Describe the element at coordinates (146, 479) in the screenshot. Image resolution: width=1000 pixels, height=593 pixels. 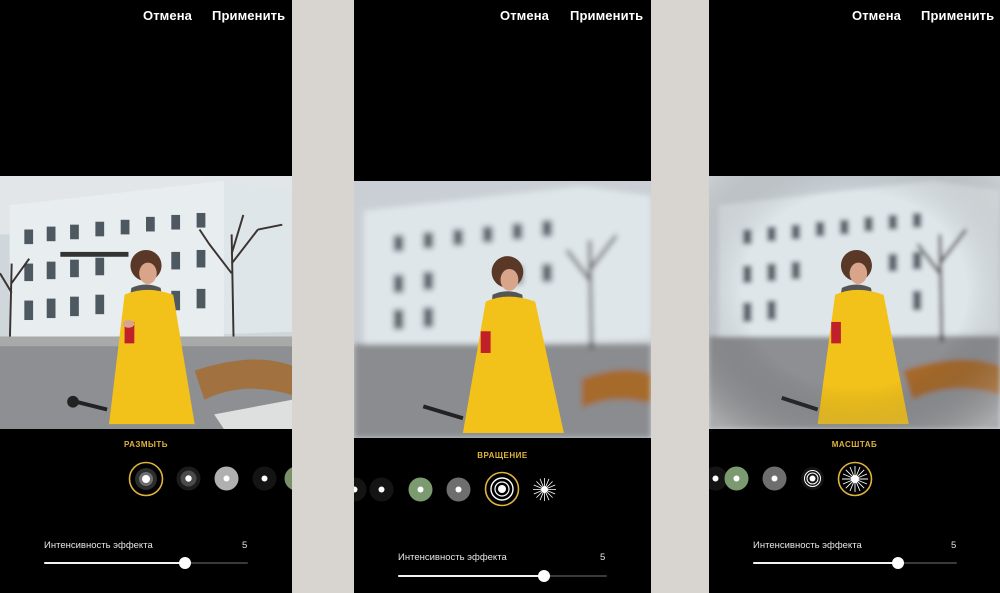
I see `blur-dot-icon` at that location.